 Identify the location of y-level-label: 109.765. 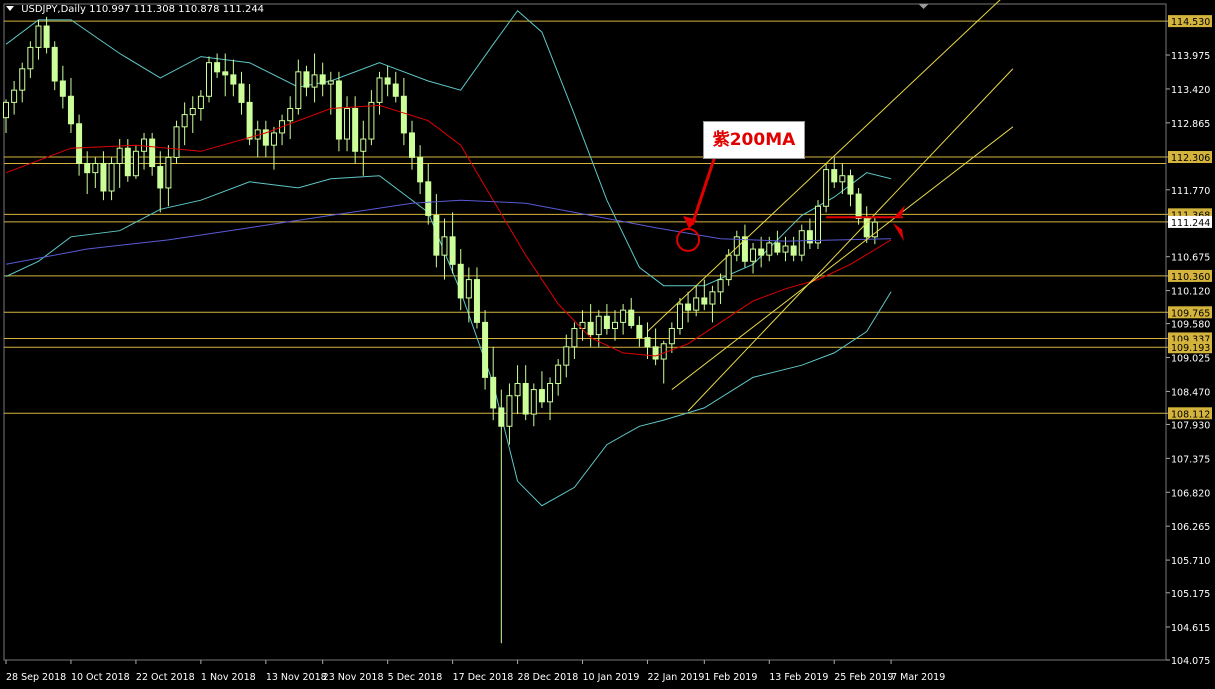
(1190, 313).